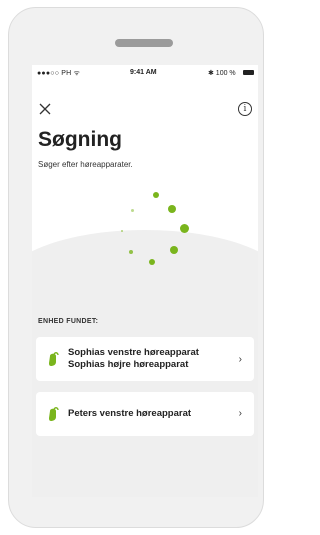 This screenshot has height=535, width=320. Describe the element at coordinates (85, 164) in the screenshot. I see `page-subtitle: Søger efter høreapparater.` at that location.